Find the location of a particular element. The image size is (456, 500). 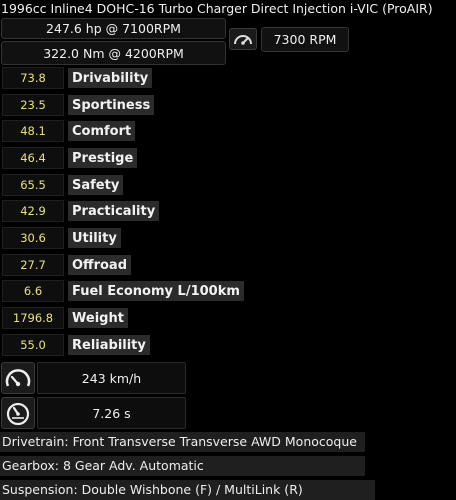

tachometer-button is located at coordinates (243, 39).